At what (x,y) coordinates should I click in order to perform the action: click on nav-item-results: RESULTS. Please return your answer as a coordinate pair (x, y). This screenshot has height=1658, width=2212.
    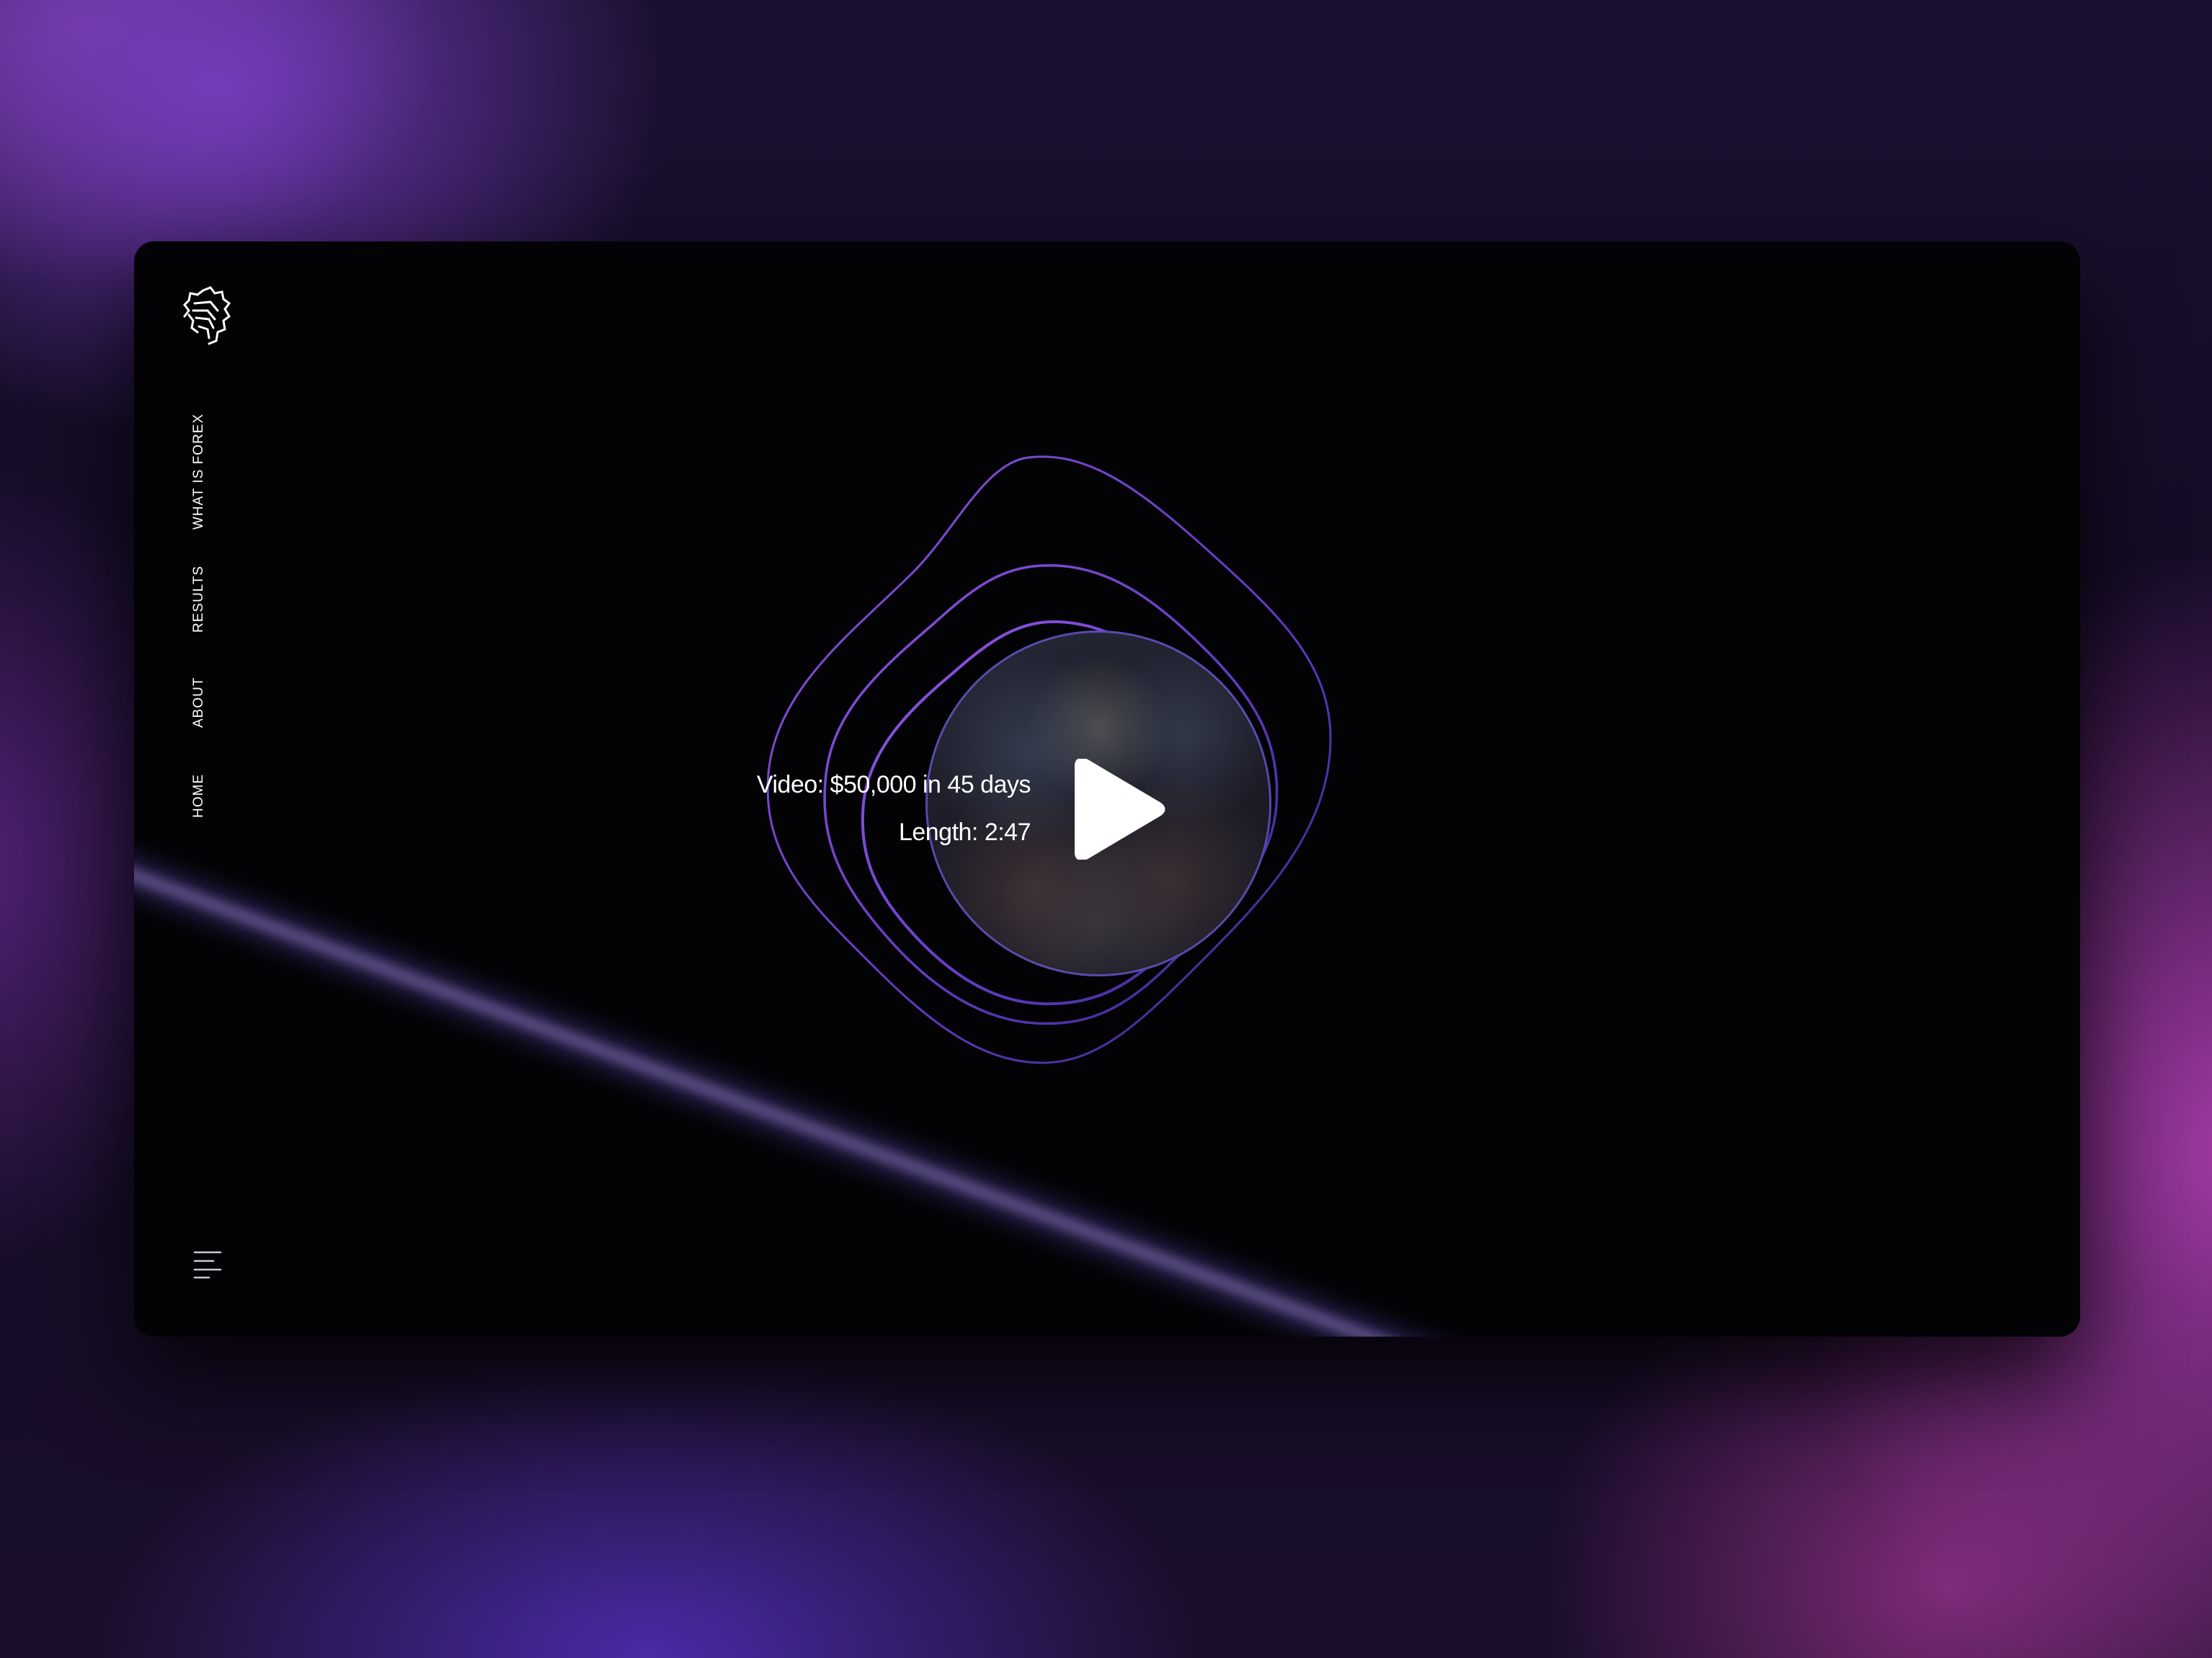
    Looking at the image, I should click on (199, 599).